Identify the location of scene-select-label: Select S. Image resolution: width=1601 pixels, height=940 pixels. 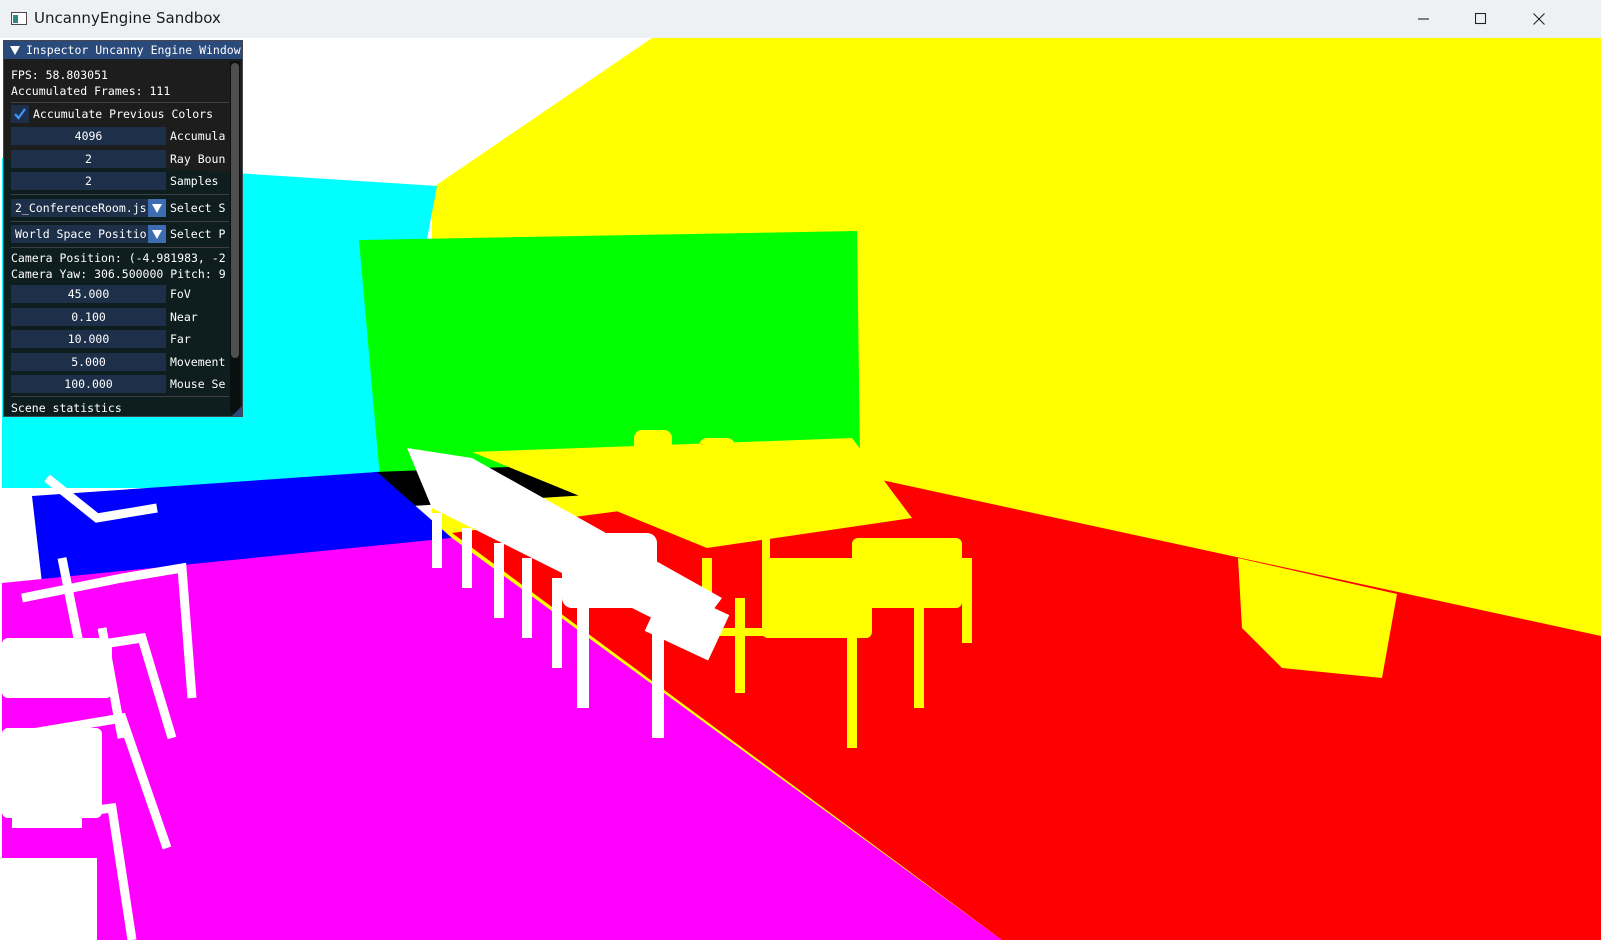
(198, 208).